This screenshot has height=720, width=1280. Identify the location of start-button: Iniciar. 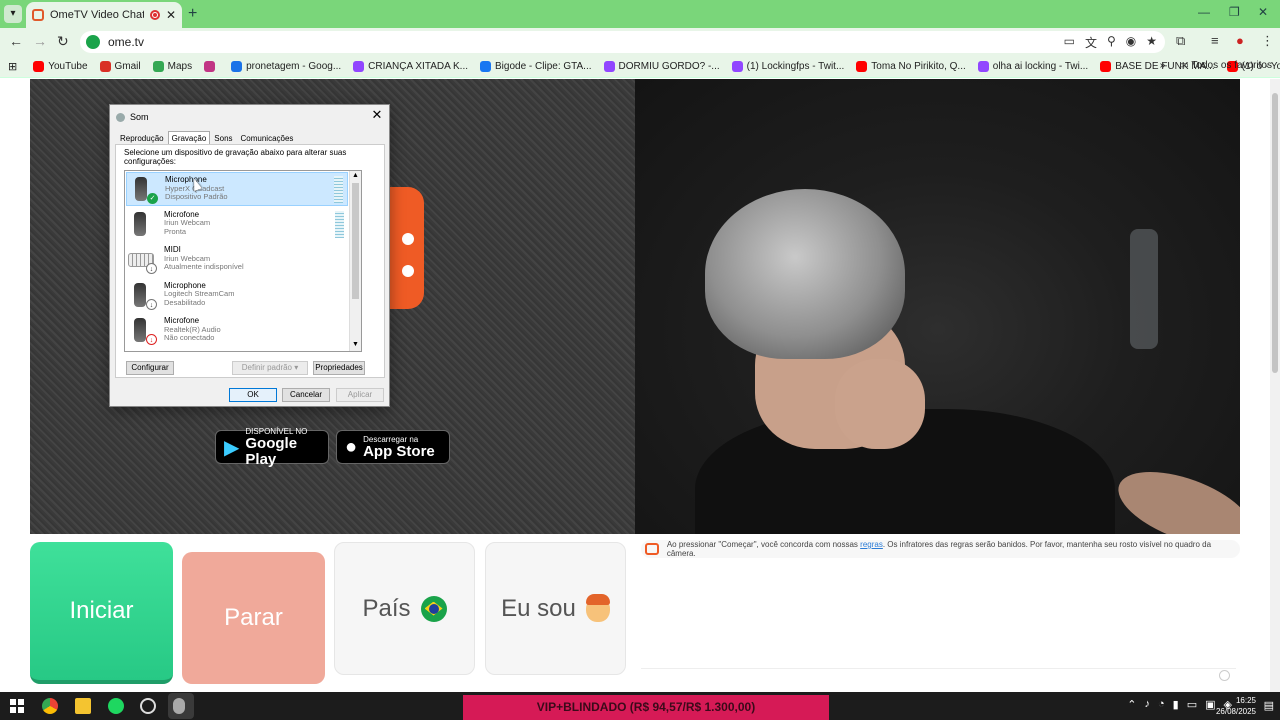
(101, 613).